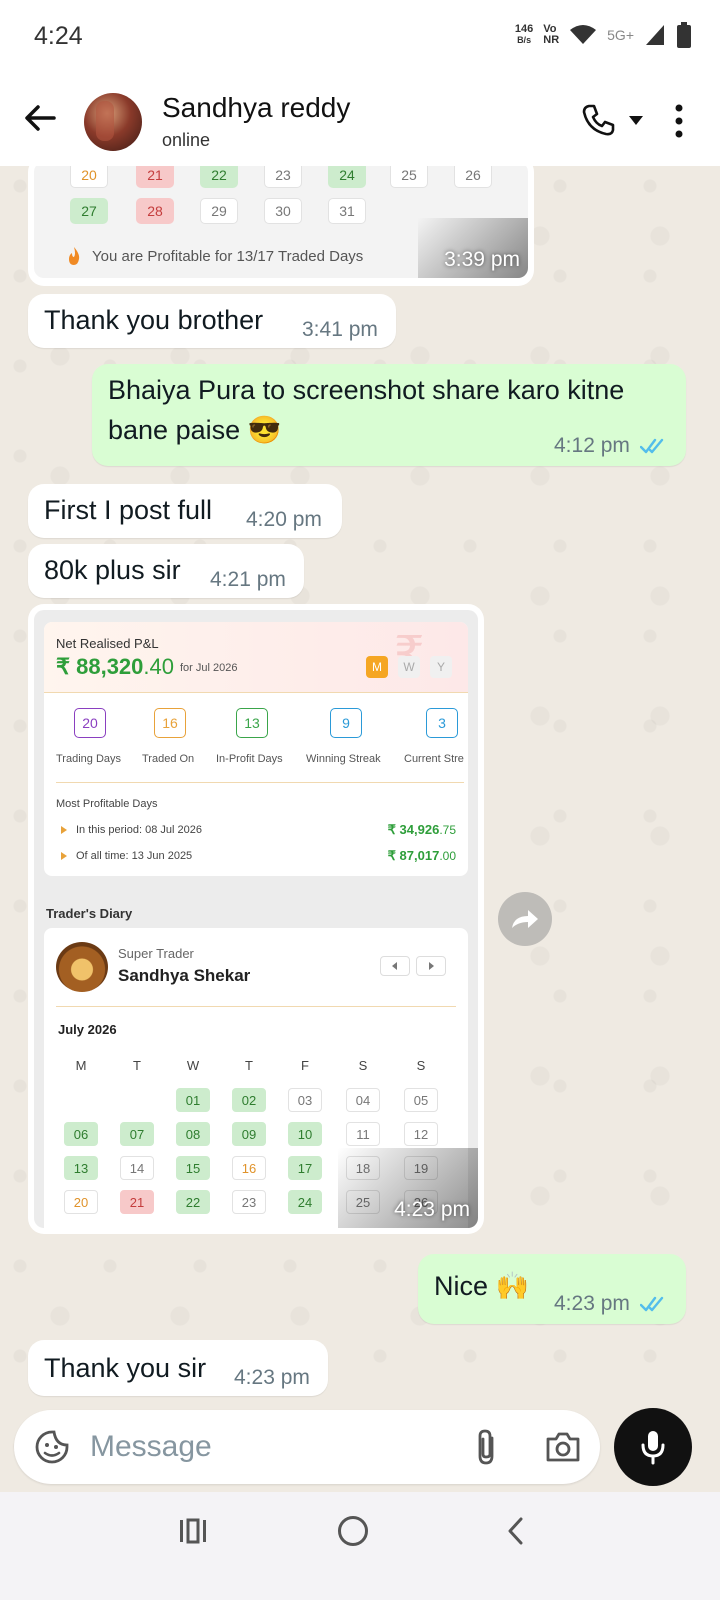  What do you see at coordinates (551, 40) in the screenshot?
I see `volte-bottom: NR` at bounding box center [551, 40].